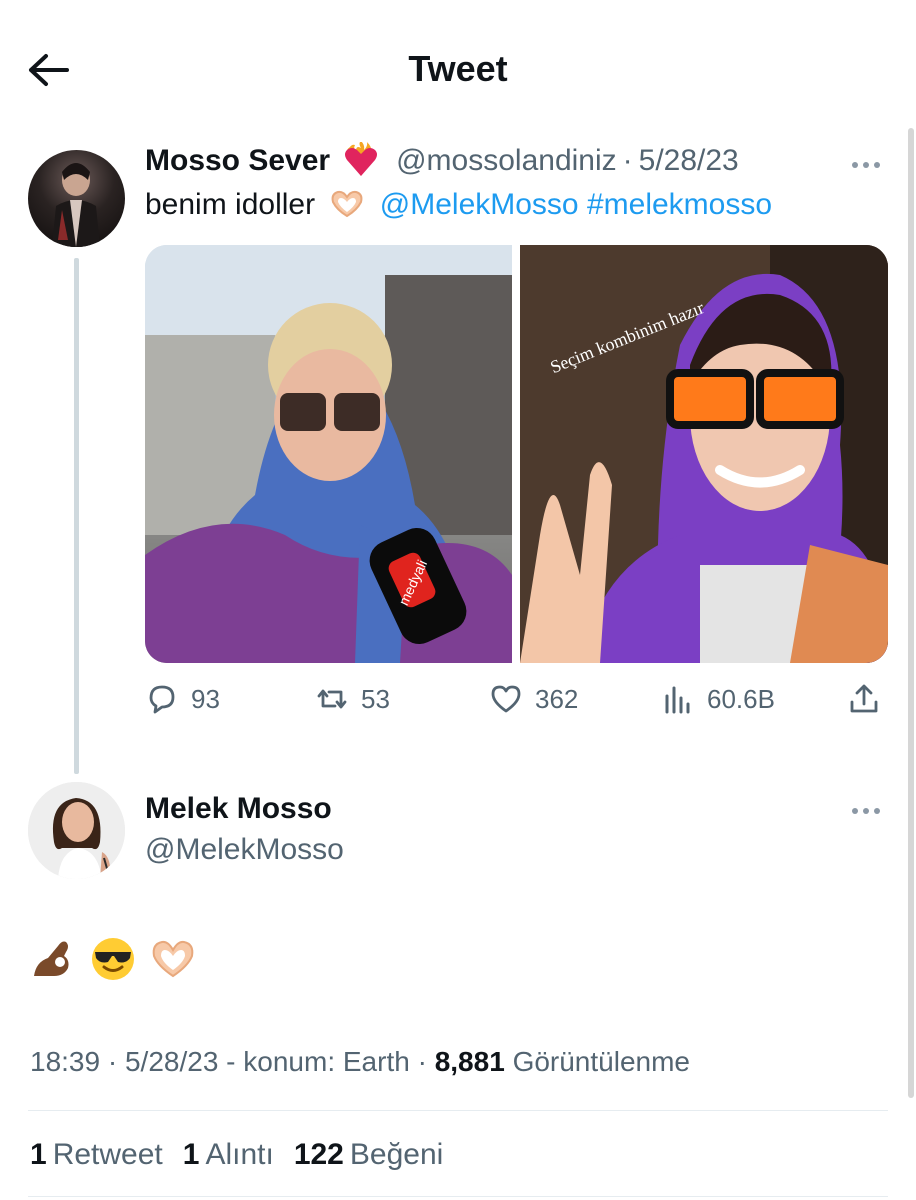  I want to click on retweet-icon, so click(332, 699).